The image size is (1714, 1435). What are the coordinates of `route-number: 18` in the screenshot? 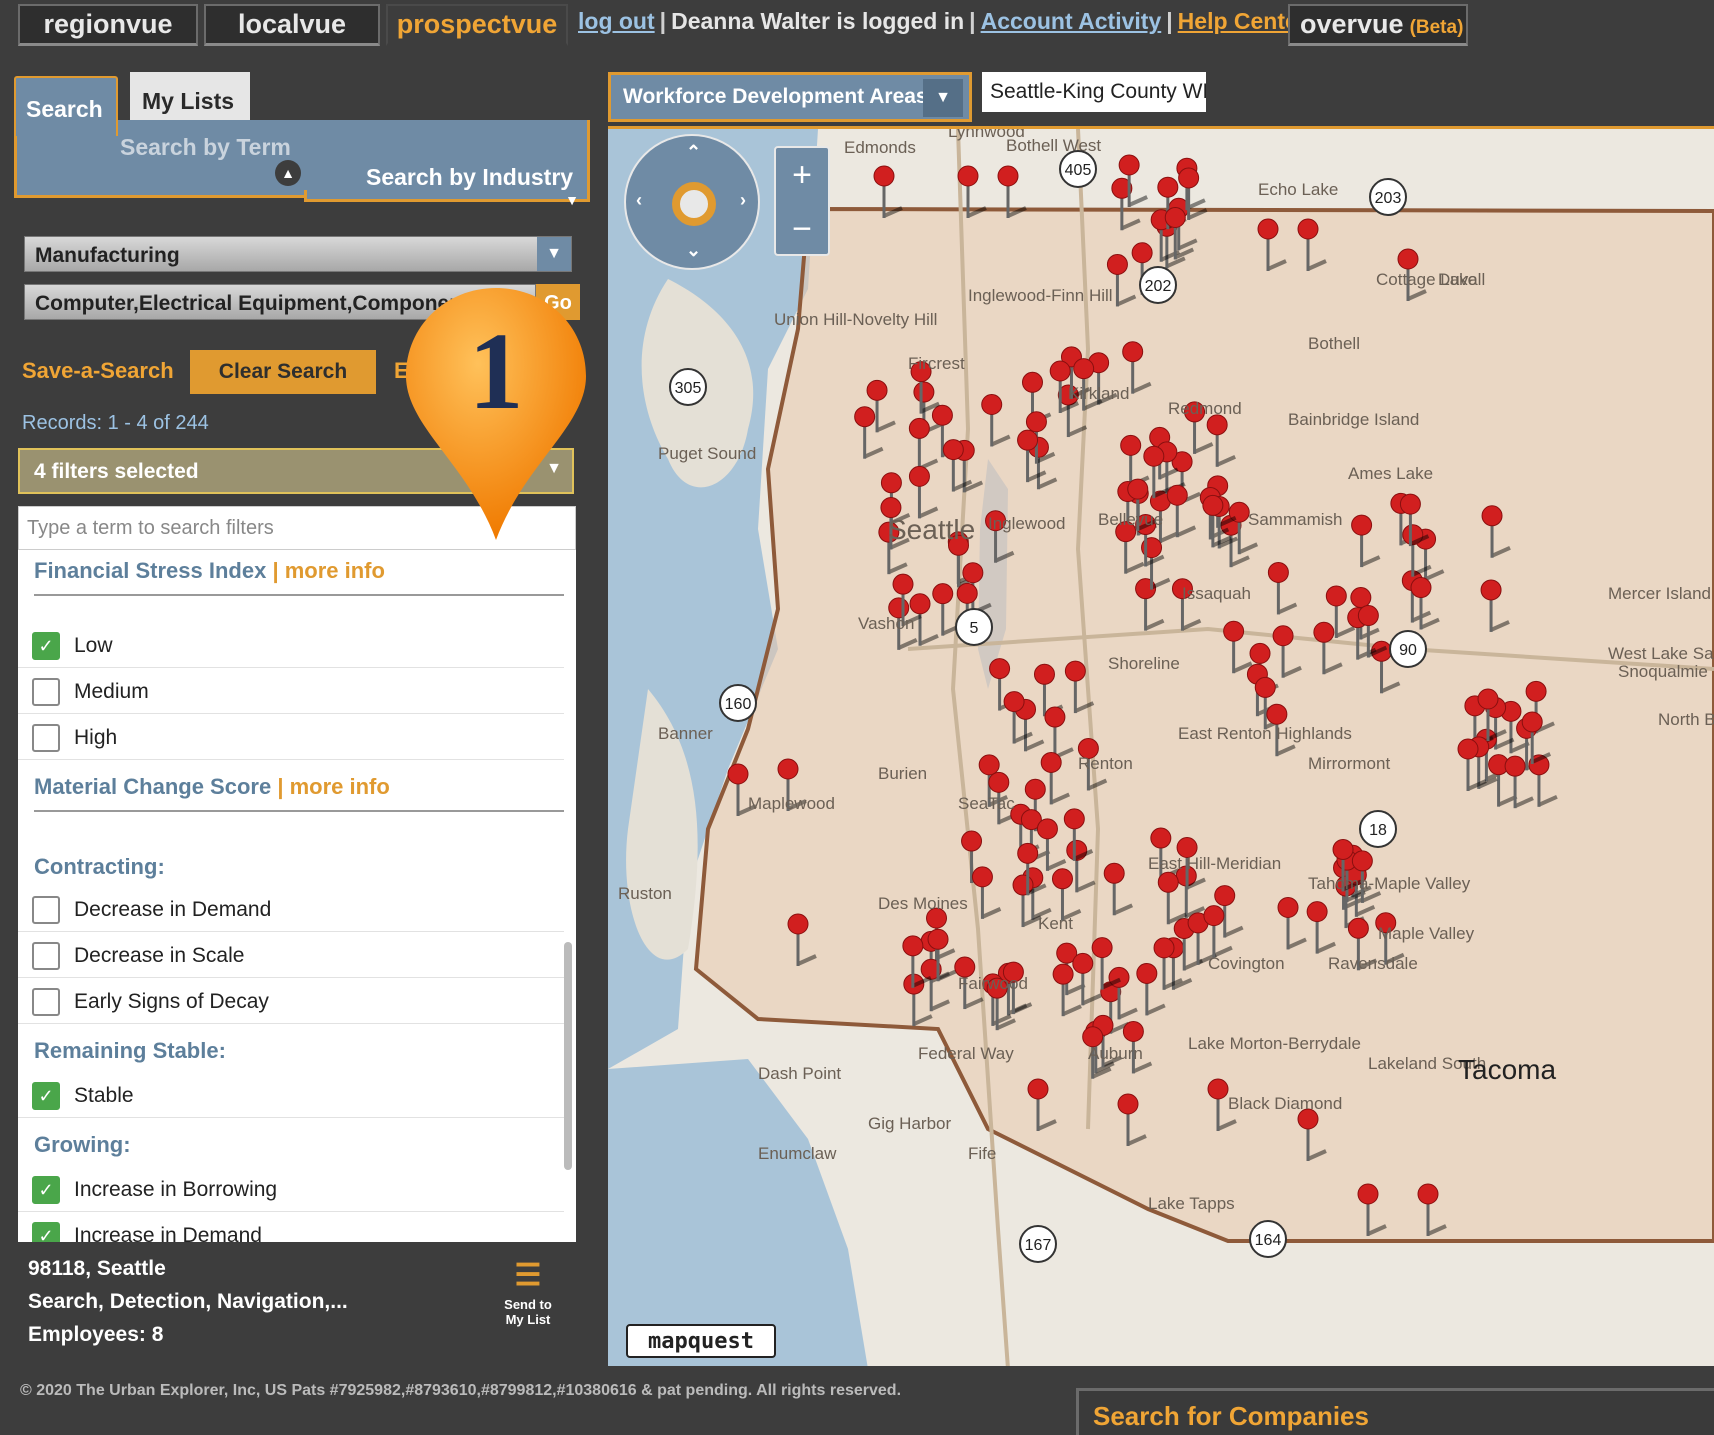 It's located at (1378, 830).